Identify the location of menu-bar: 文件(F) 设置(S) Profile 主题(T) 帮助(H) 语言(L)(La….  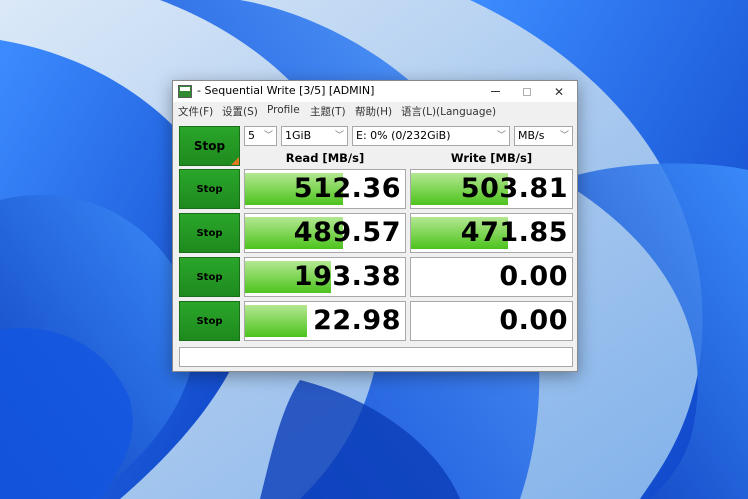
(375, 111).